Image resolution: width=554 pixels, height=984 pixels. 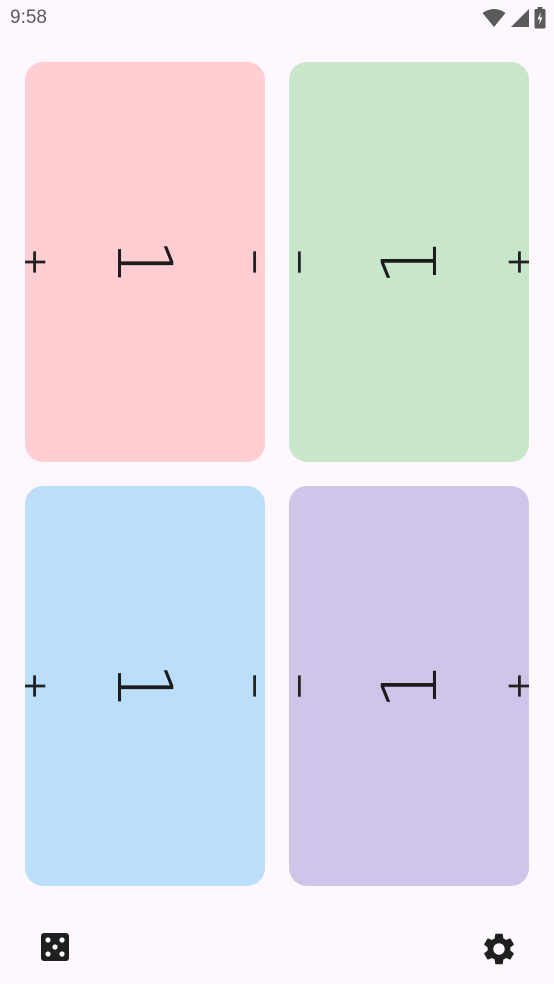 I want to click on status-icons, so click(x=514, y=18).